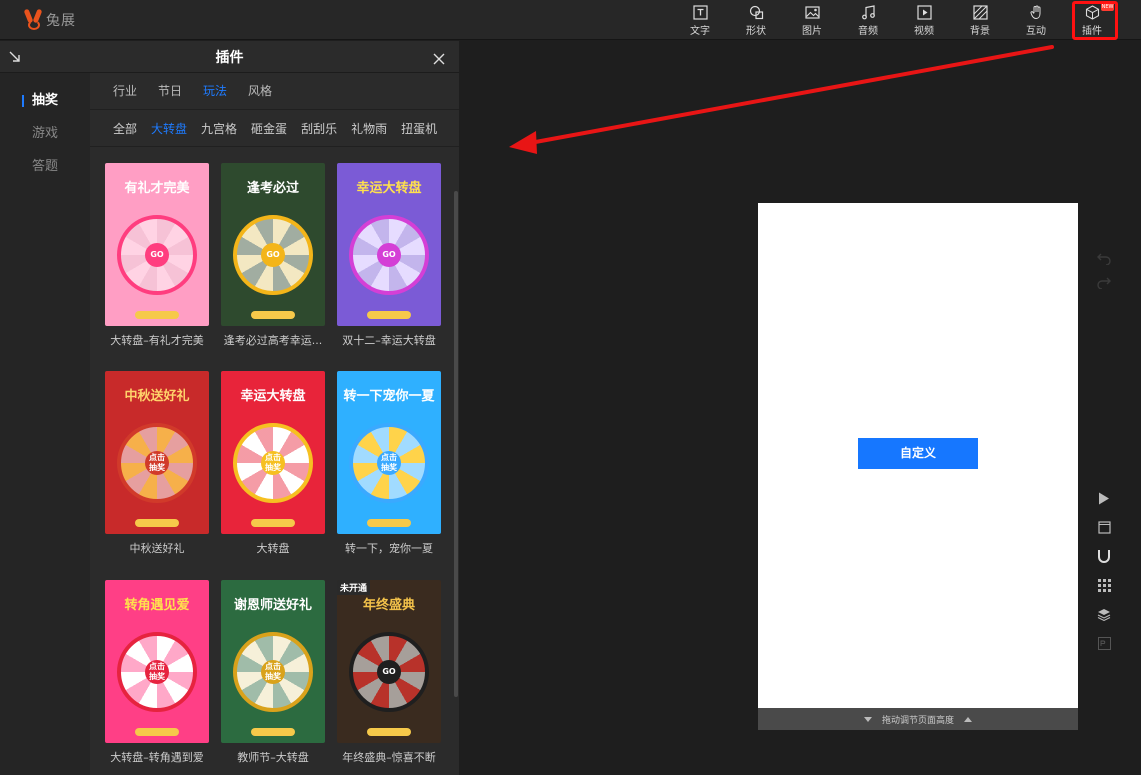 This screenshot has width=1141, height=775. I want to click on template-card: 转一下宠你一夏 点击 抽奖转一下，宠你一夏, so click(382, 456).